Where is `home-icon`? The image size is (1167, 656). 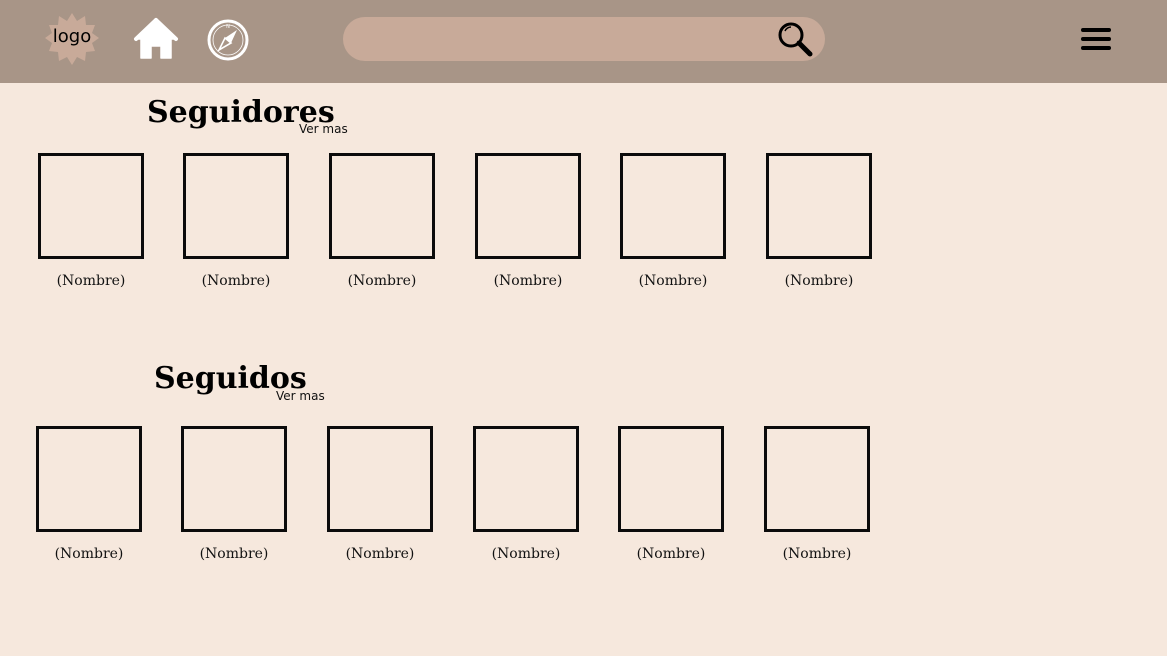
home-icon is located at coordinates (156, 38).